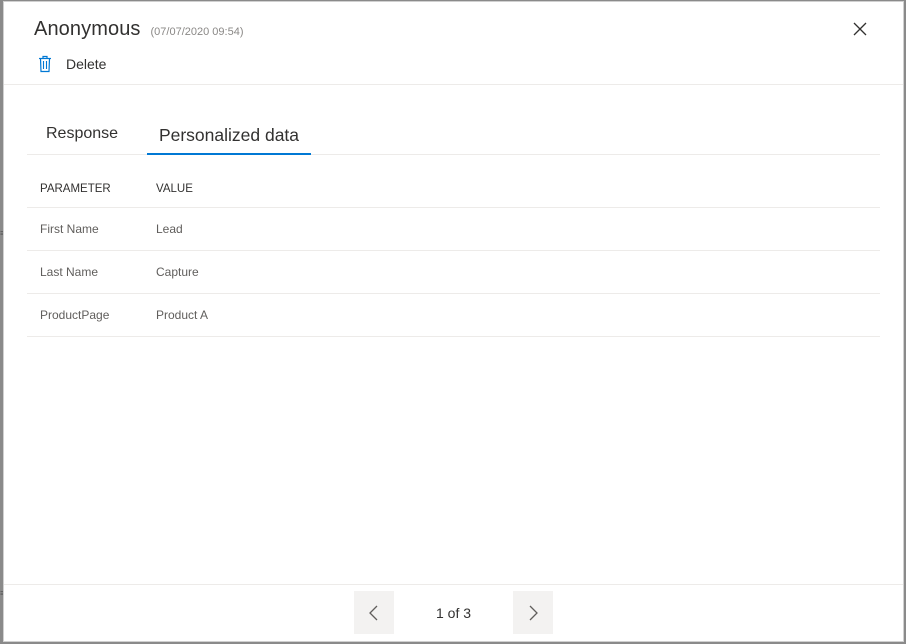 This screenshot has height=644, width=906. What do you see at coordinates (197, 32) in the screenshot?
I see `response-timestamp: (07/07/2020 09:54)` at bounding box center [197, 32].